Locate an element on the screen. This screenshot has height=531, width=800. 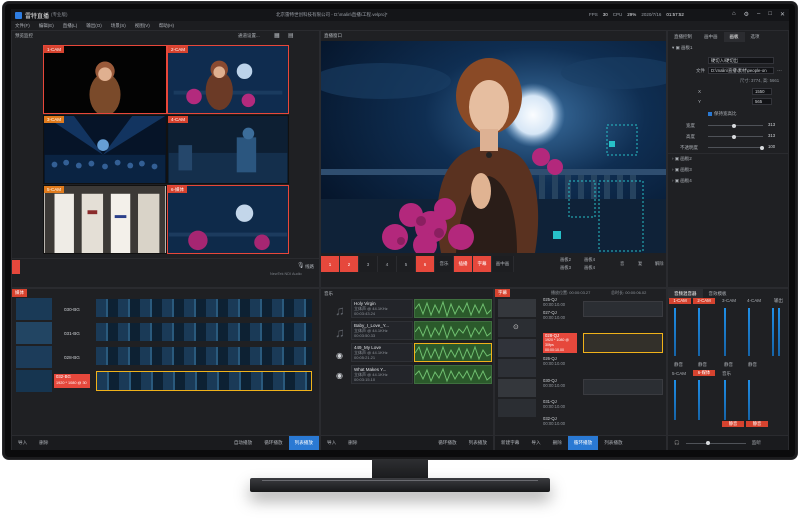
subtitle-thumb: ⊙ is located at coordinates (517, 328).